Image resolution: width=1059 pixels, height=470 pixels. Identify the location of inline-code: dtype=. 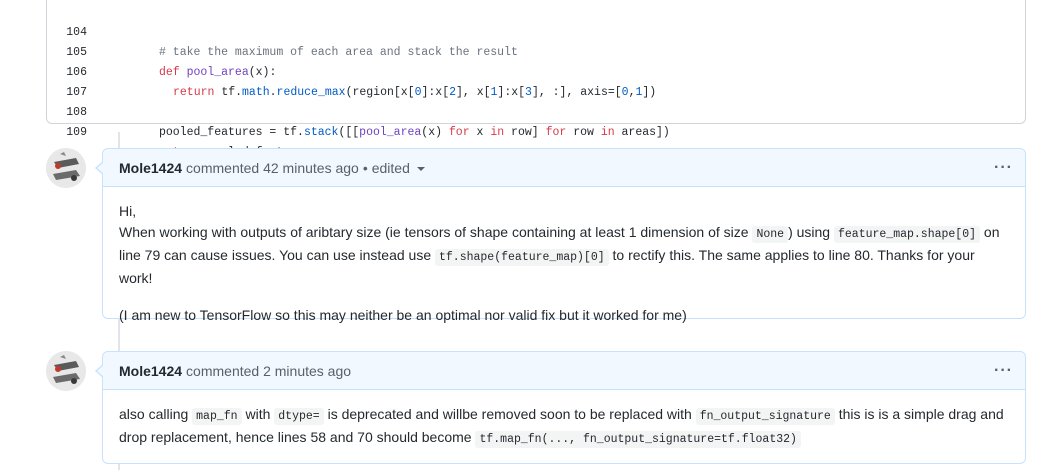
(299, 416).